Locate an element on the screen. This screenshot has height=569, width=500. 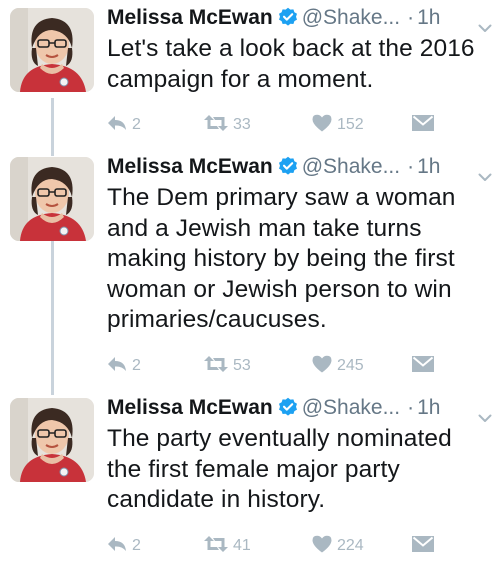
retweet-button: 33 is located at coordinates (227, 125).